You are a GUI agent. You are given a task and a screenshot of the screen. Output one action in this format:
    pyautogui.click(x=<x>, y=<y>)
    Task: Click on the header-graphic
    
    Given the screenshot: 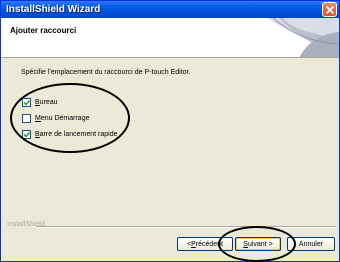 What is the action you would take?
    pyautogui.click(x=303, y=37)
    